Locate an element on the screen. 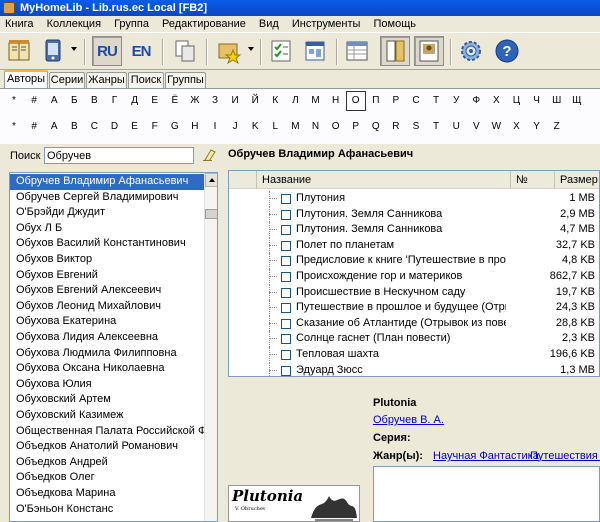 This screenshot has width=600, height=522. book-row: Происшествие в Нескучном саду 19,7 KB is located at coordinates (414, 292).